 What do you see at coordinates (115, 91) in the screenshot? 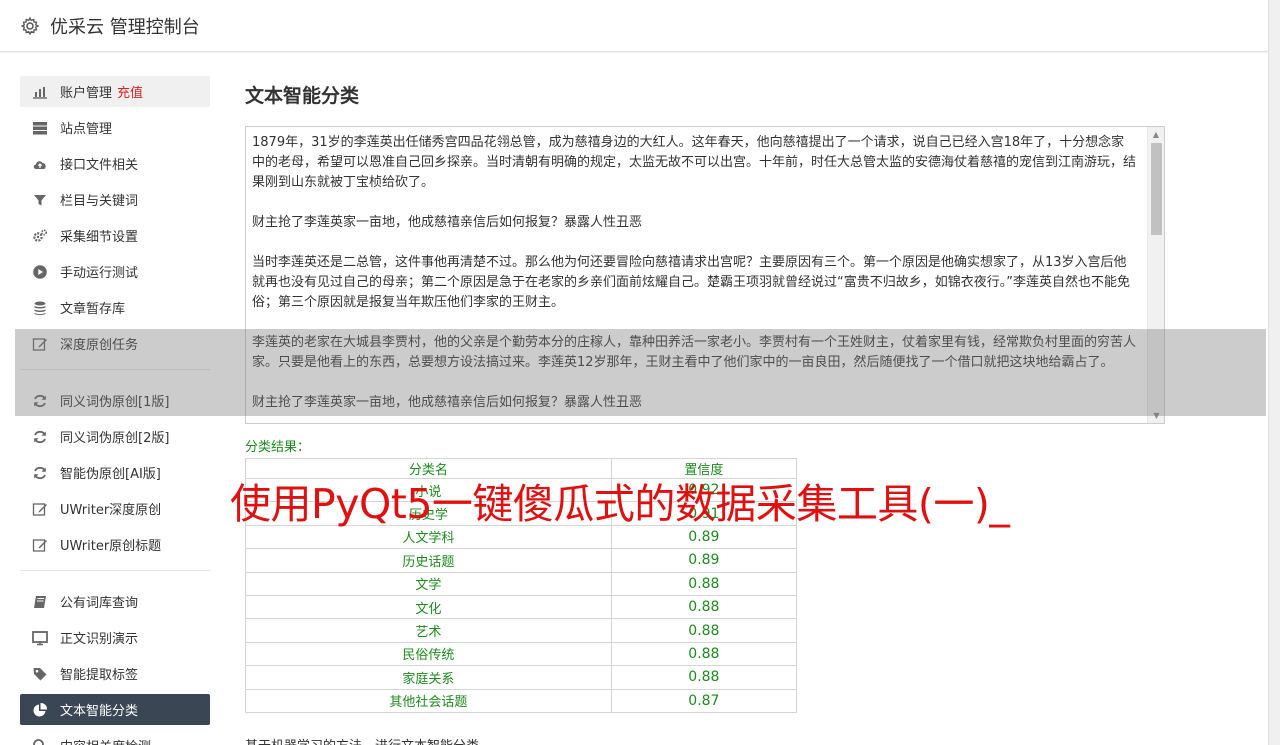
I see `sidebar-item-account: 账户管理 充值` at bounding box center [115, 91].